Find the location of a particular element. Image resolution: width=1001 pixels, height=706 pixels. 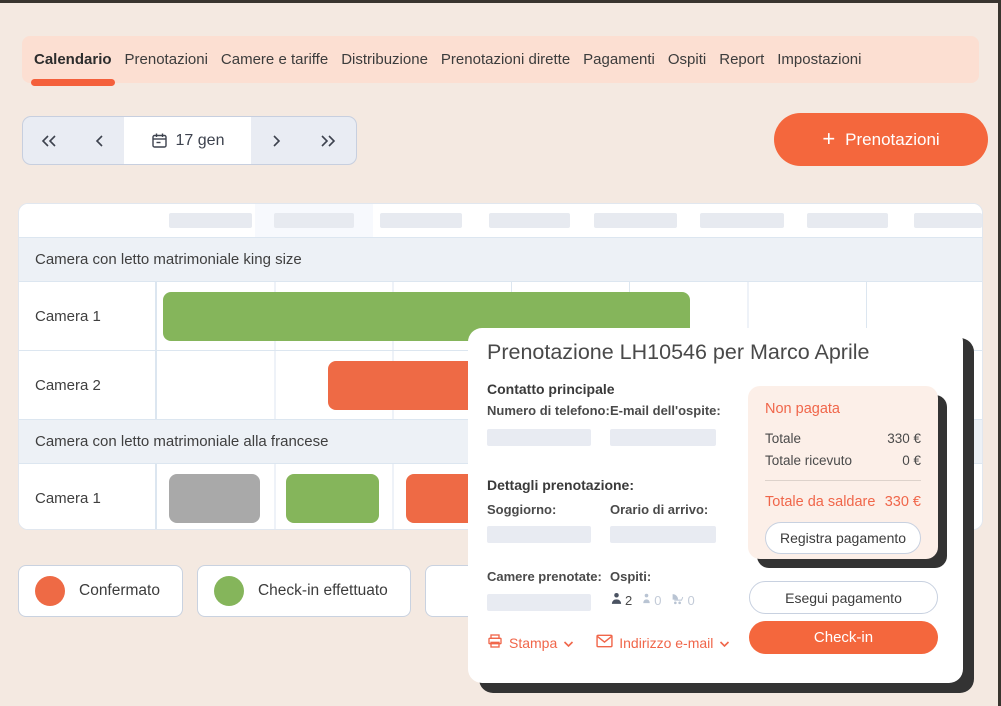

arrival-time-label: Orario di arrivo: is located at coordinates (659, 509).